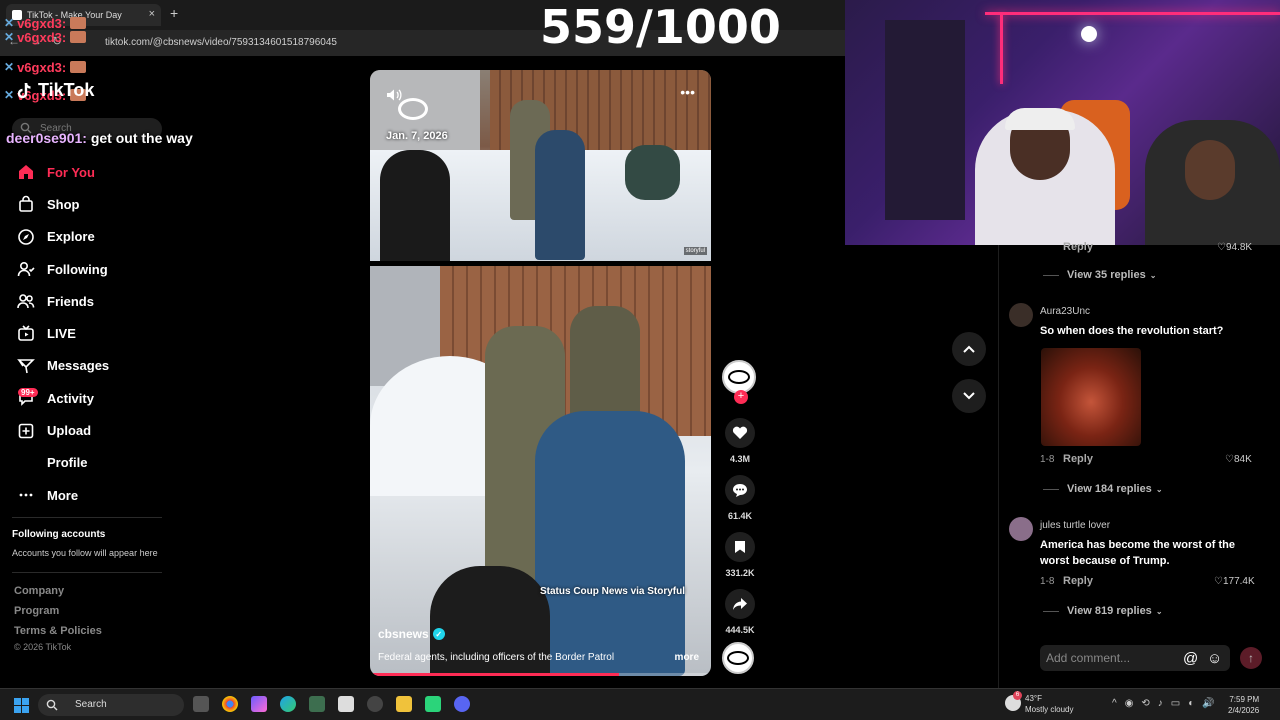 The height and width of the screenshot is (720, 1280). What do you see at coordinates (404, 704) in the screenshot?
I see `file-explorer-icon` at bounding box center [404, 704].